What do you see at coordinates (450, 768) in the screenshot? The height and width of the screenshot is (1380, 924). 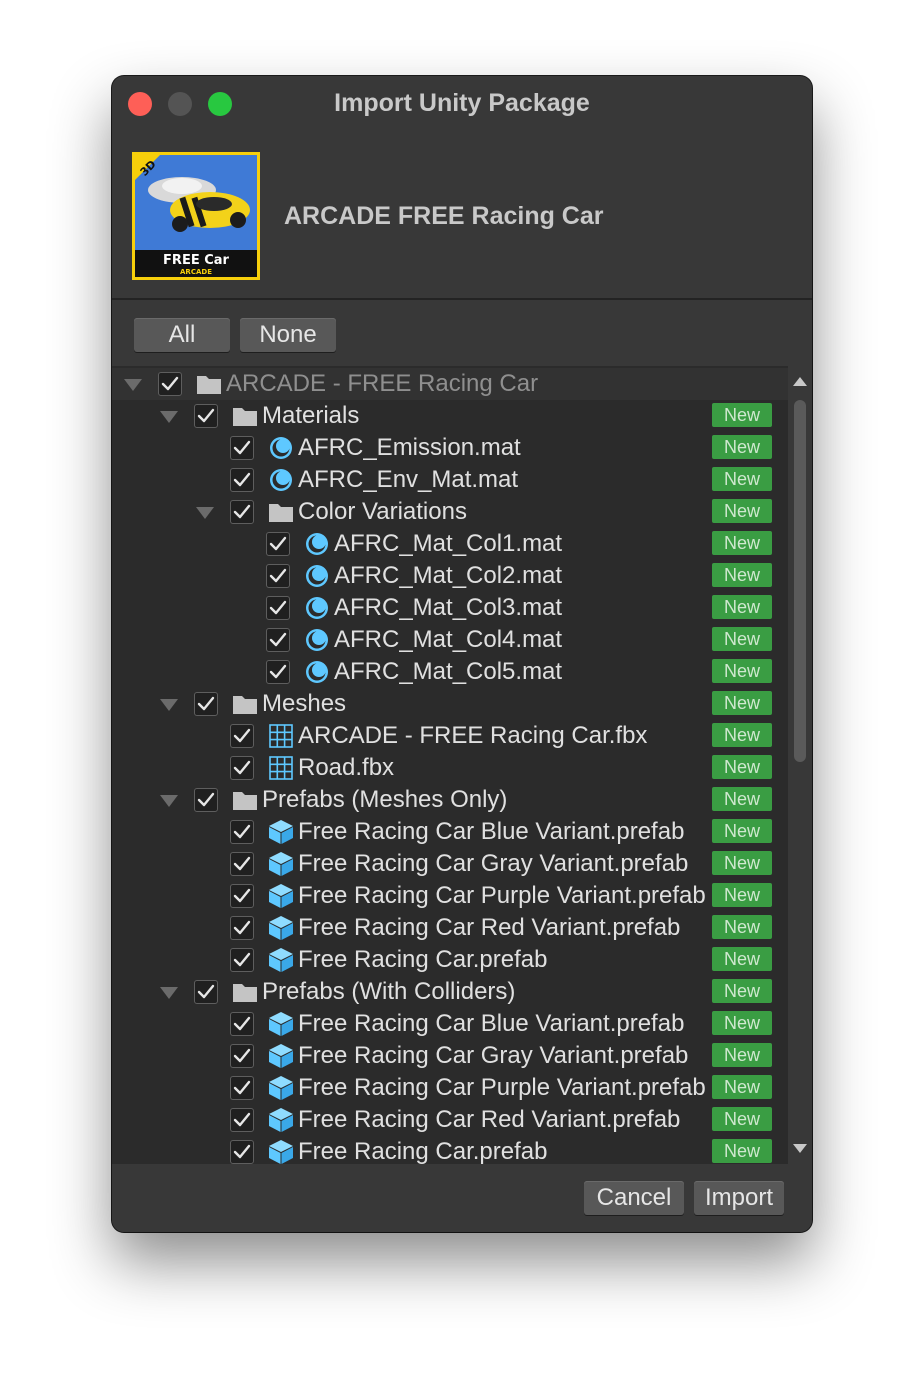 I see `tree-file-row: Road.fbx New` at bounding box center [450, 768].